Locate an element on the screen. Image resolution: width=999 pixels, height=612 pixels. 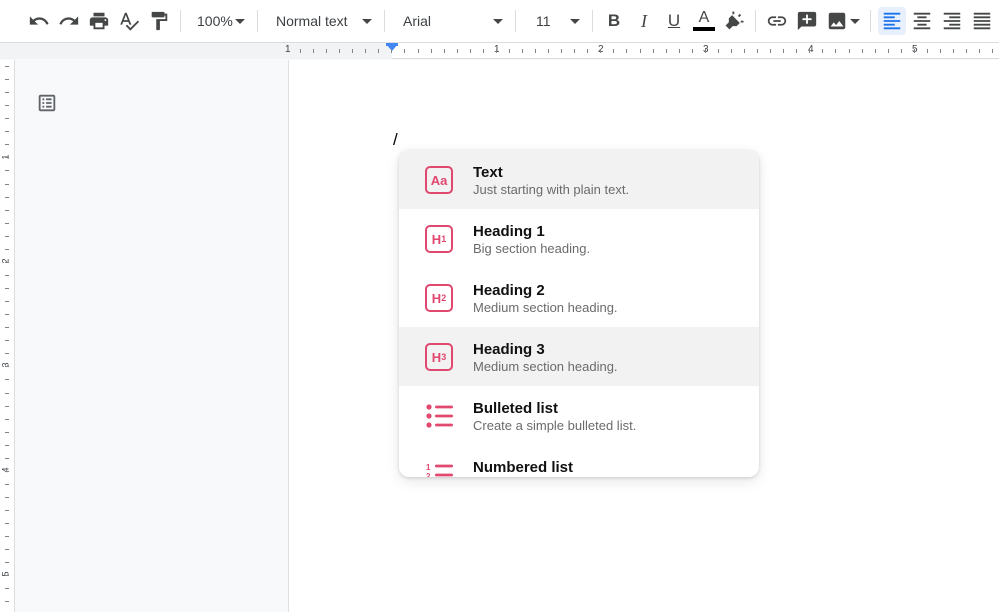
add-comment-button is located at coordinates (807, 21).